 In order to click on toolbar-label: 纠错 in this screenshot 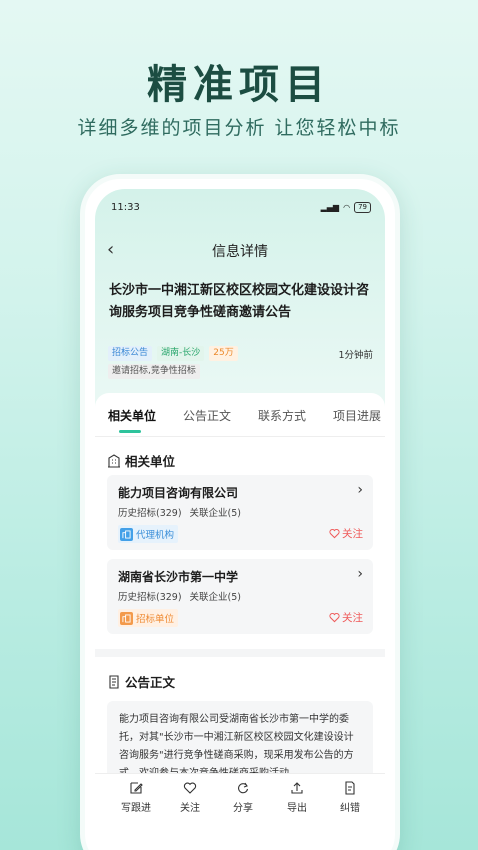, I will do `click(350, 808)`.